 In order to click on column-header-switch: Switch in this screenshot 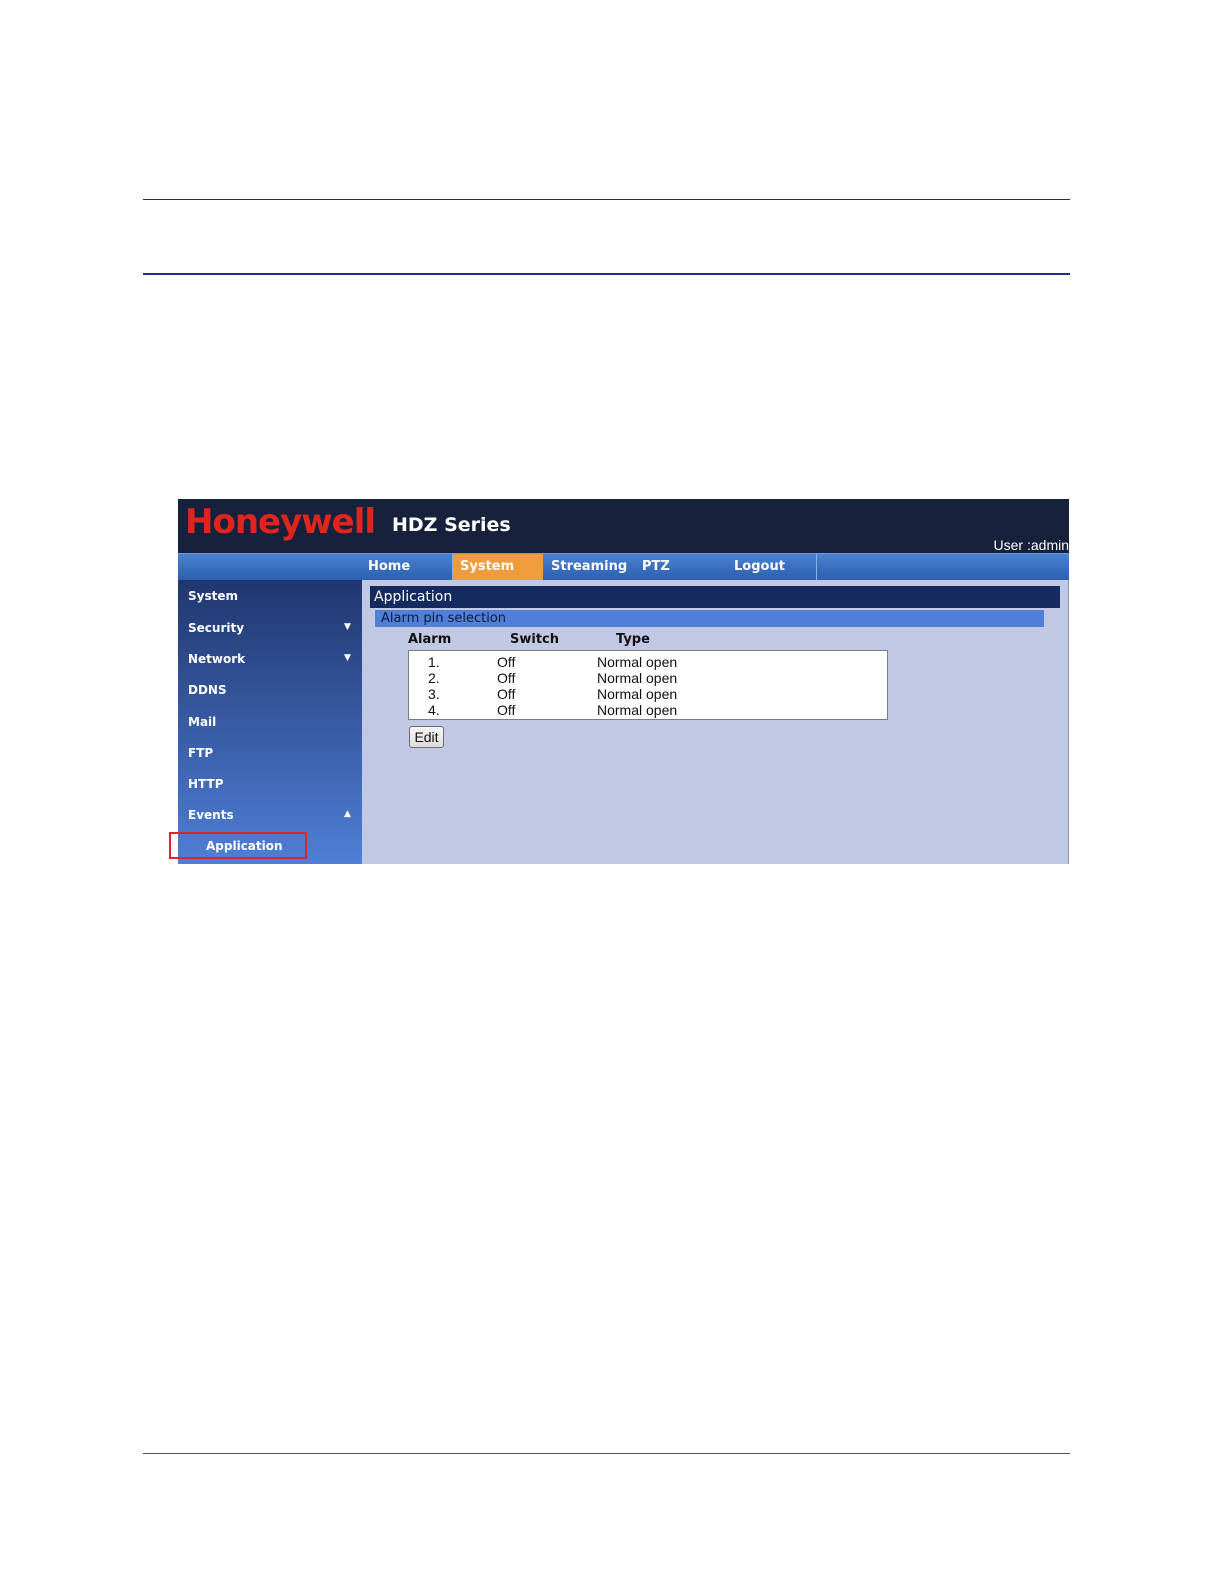, I will do `click(535, 639)`.